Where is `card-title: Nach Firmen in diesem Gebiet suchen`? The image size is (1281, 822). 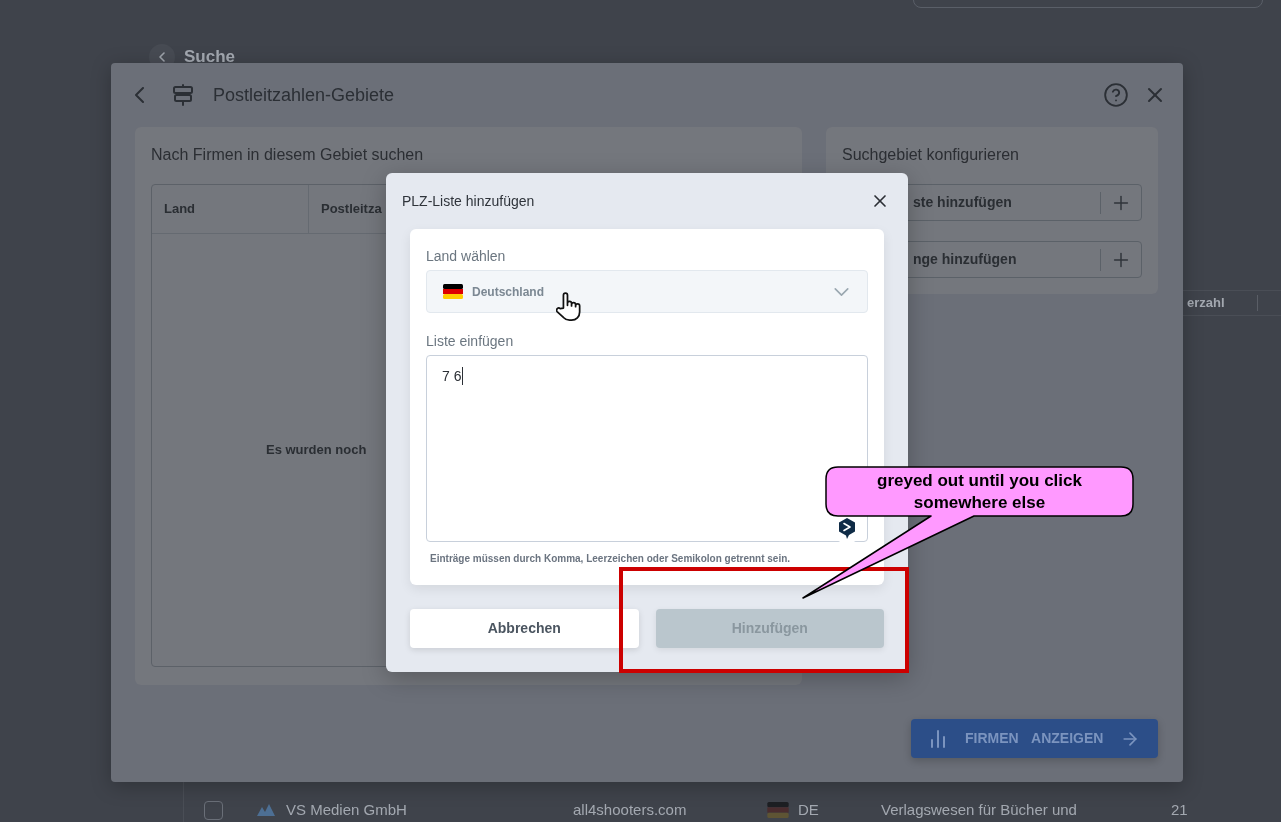 card-title: Nach Firmen in diesem Gebiet suchen is located at coordinates (288, 155).